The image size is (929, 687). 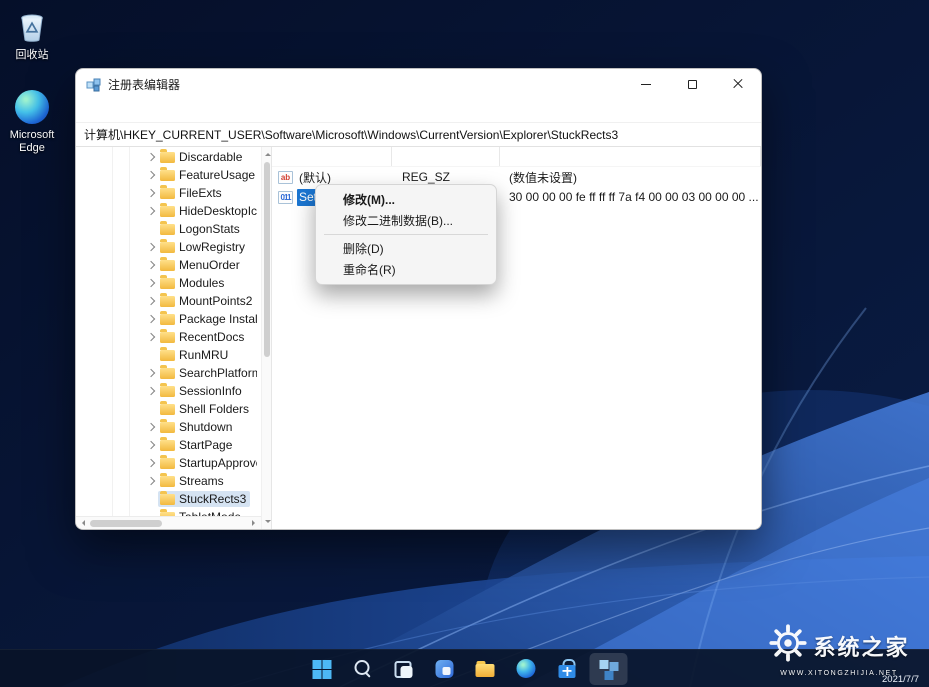 I want to click on tree-item: MountPoints2, so click(x=168, y=301).